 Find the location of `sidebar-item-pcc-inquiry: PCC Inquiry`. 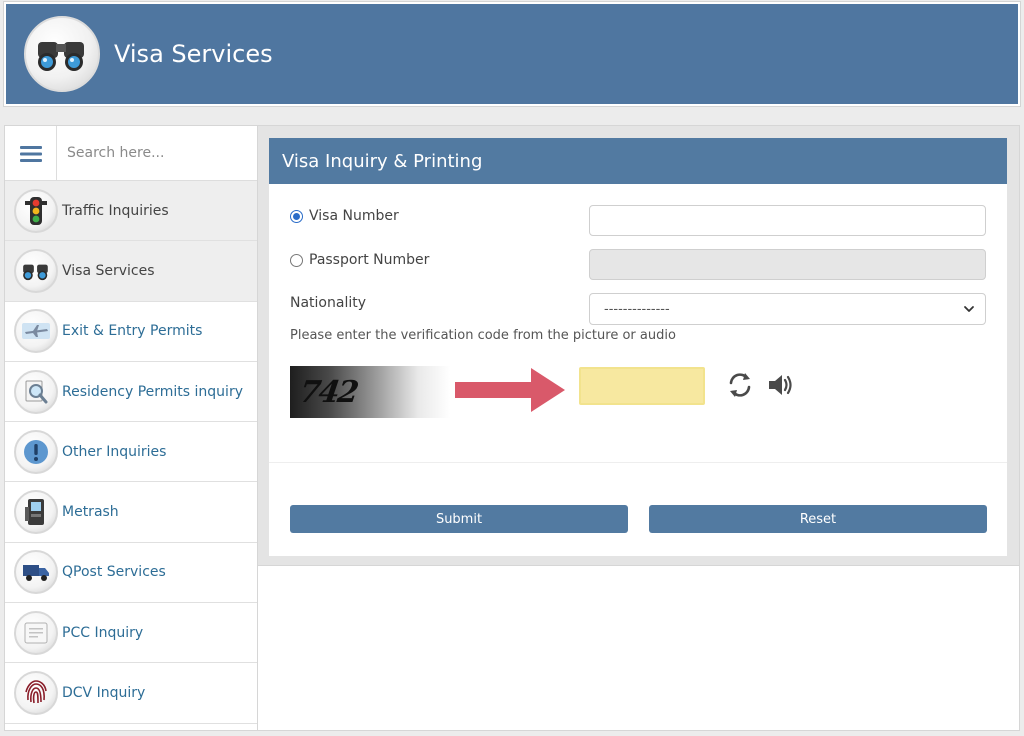

sidebar-item-pcc-inquiry: PCC Inquiry is located at coordinates (131, 633).